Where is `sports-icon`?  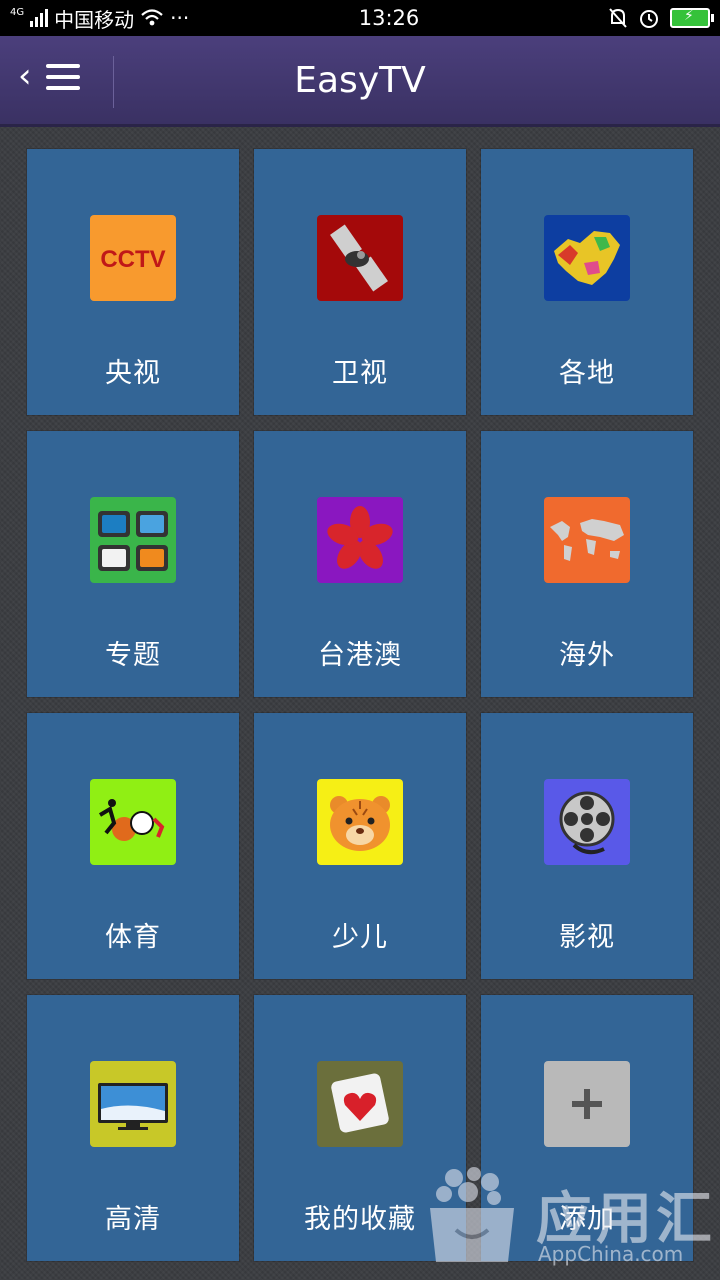
sports-icon is located at coordinates (133, 822).